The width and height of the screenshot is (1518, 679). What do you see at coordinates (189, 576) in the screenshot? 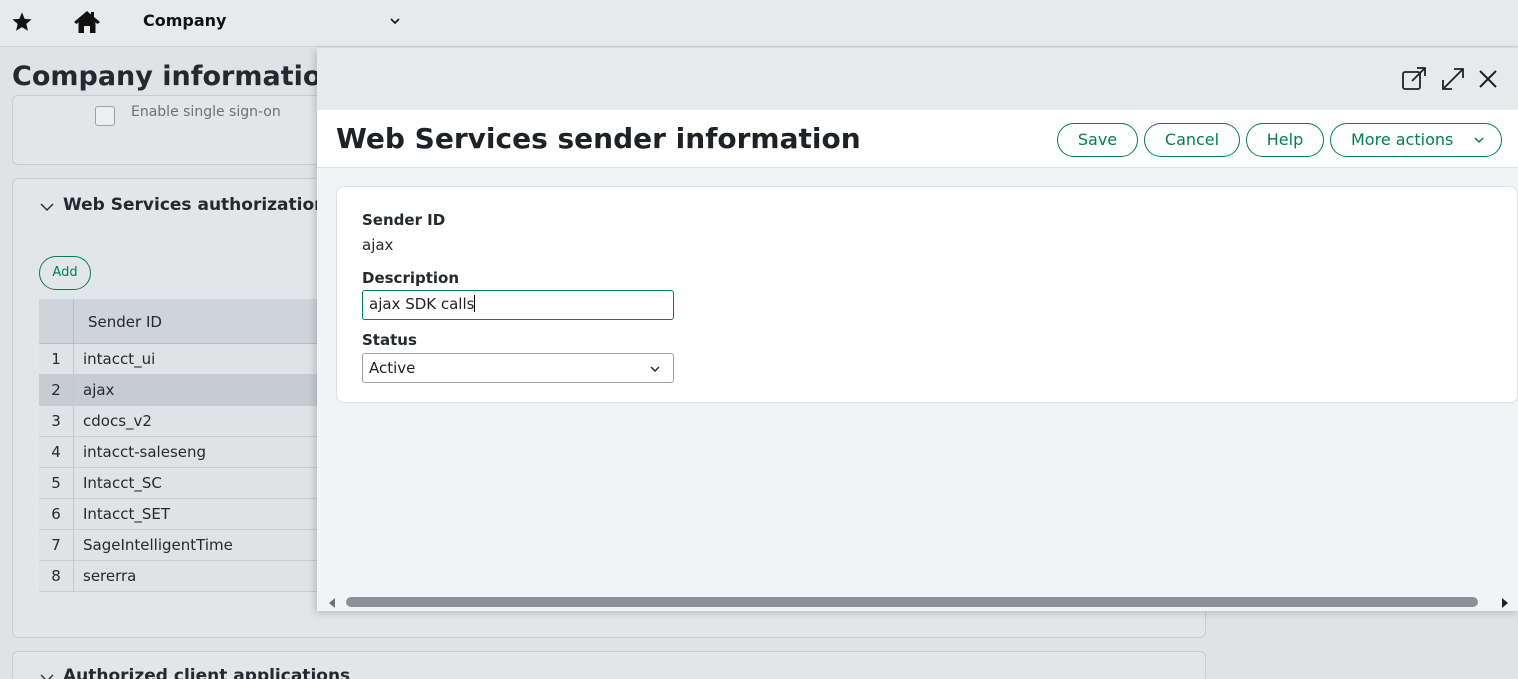
I see `table-row: 8 sererra` at bounding box center [189, 576].